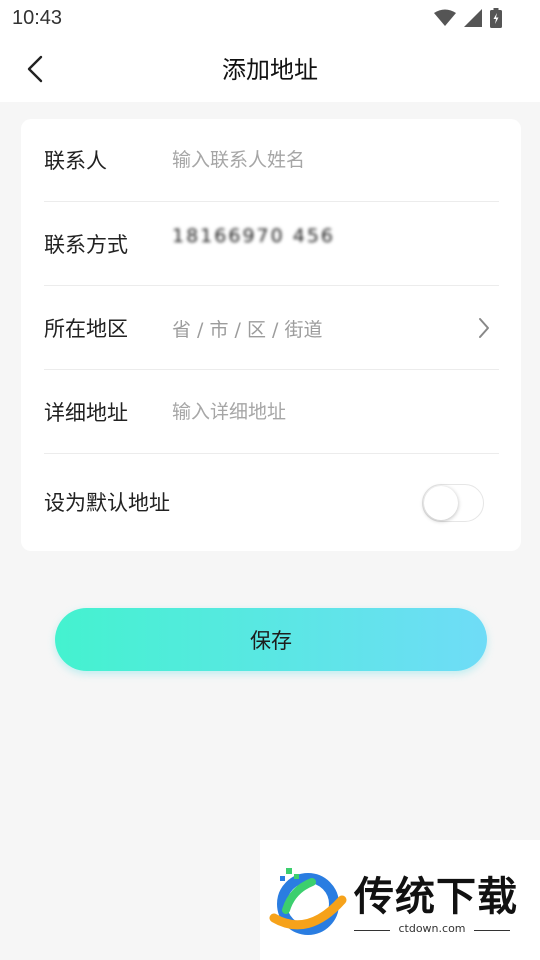 The width and height of the screenshot is (540, 960). I want to click on default-address-label: 设为默认地址, so click(107, 503).